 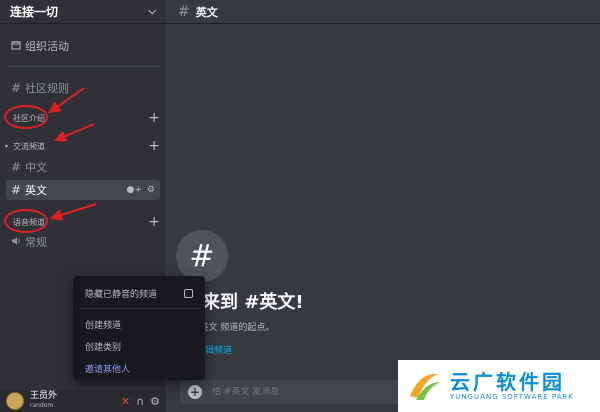 What do you see at coordinates (36, 190) in the screenshot?
I see `channel-label: 英文` at bounding box center [36, 190].